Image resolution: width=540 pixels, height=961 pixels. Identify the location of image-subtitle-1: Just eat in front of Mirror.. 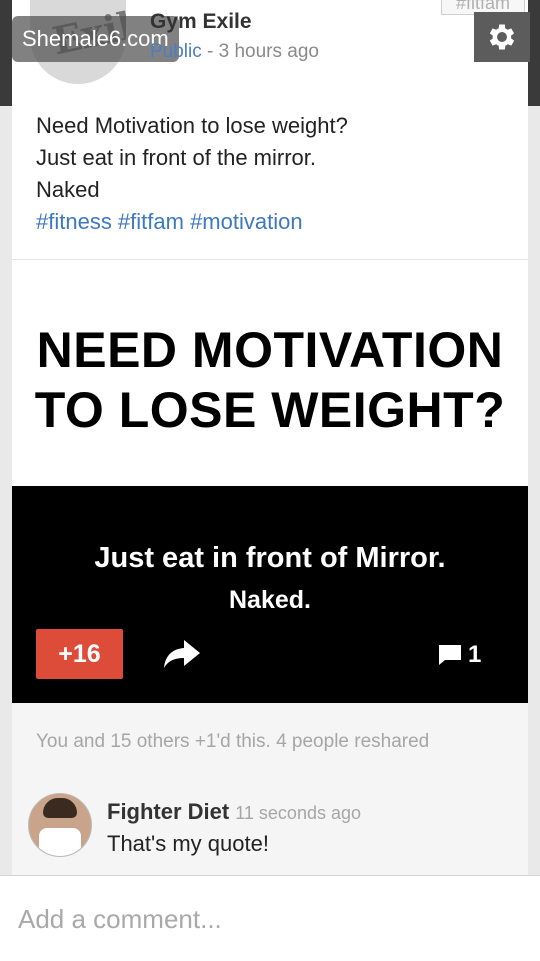
(270, 558).